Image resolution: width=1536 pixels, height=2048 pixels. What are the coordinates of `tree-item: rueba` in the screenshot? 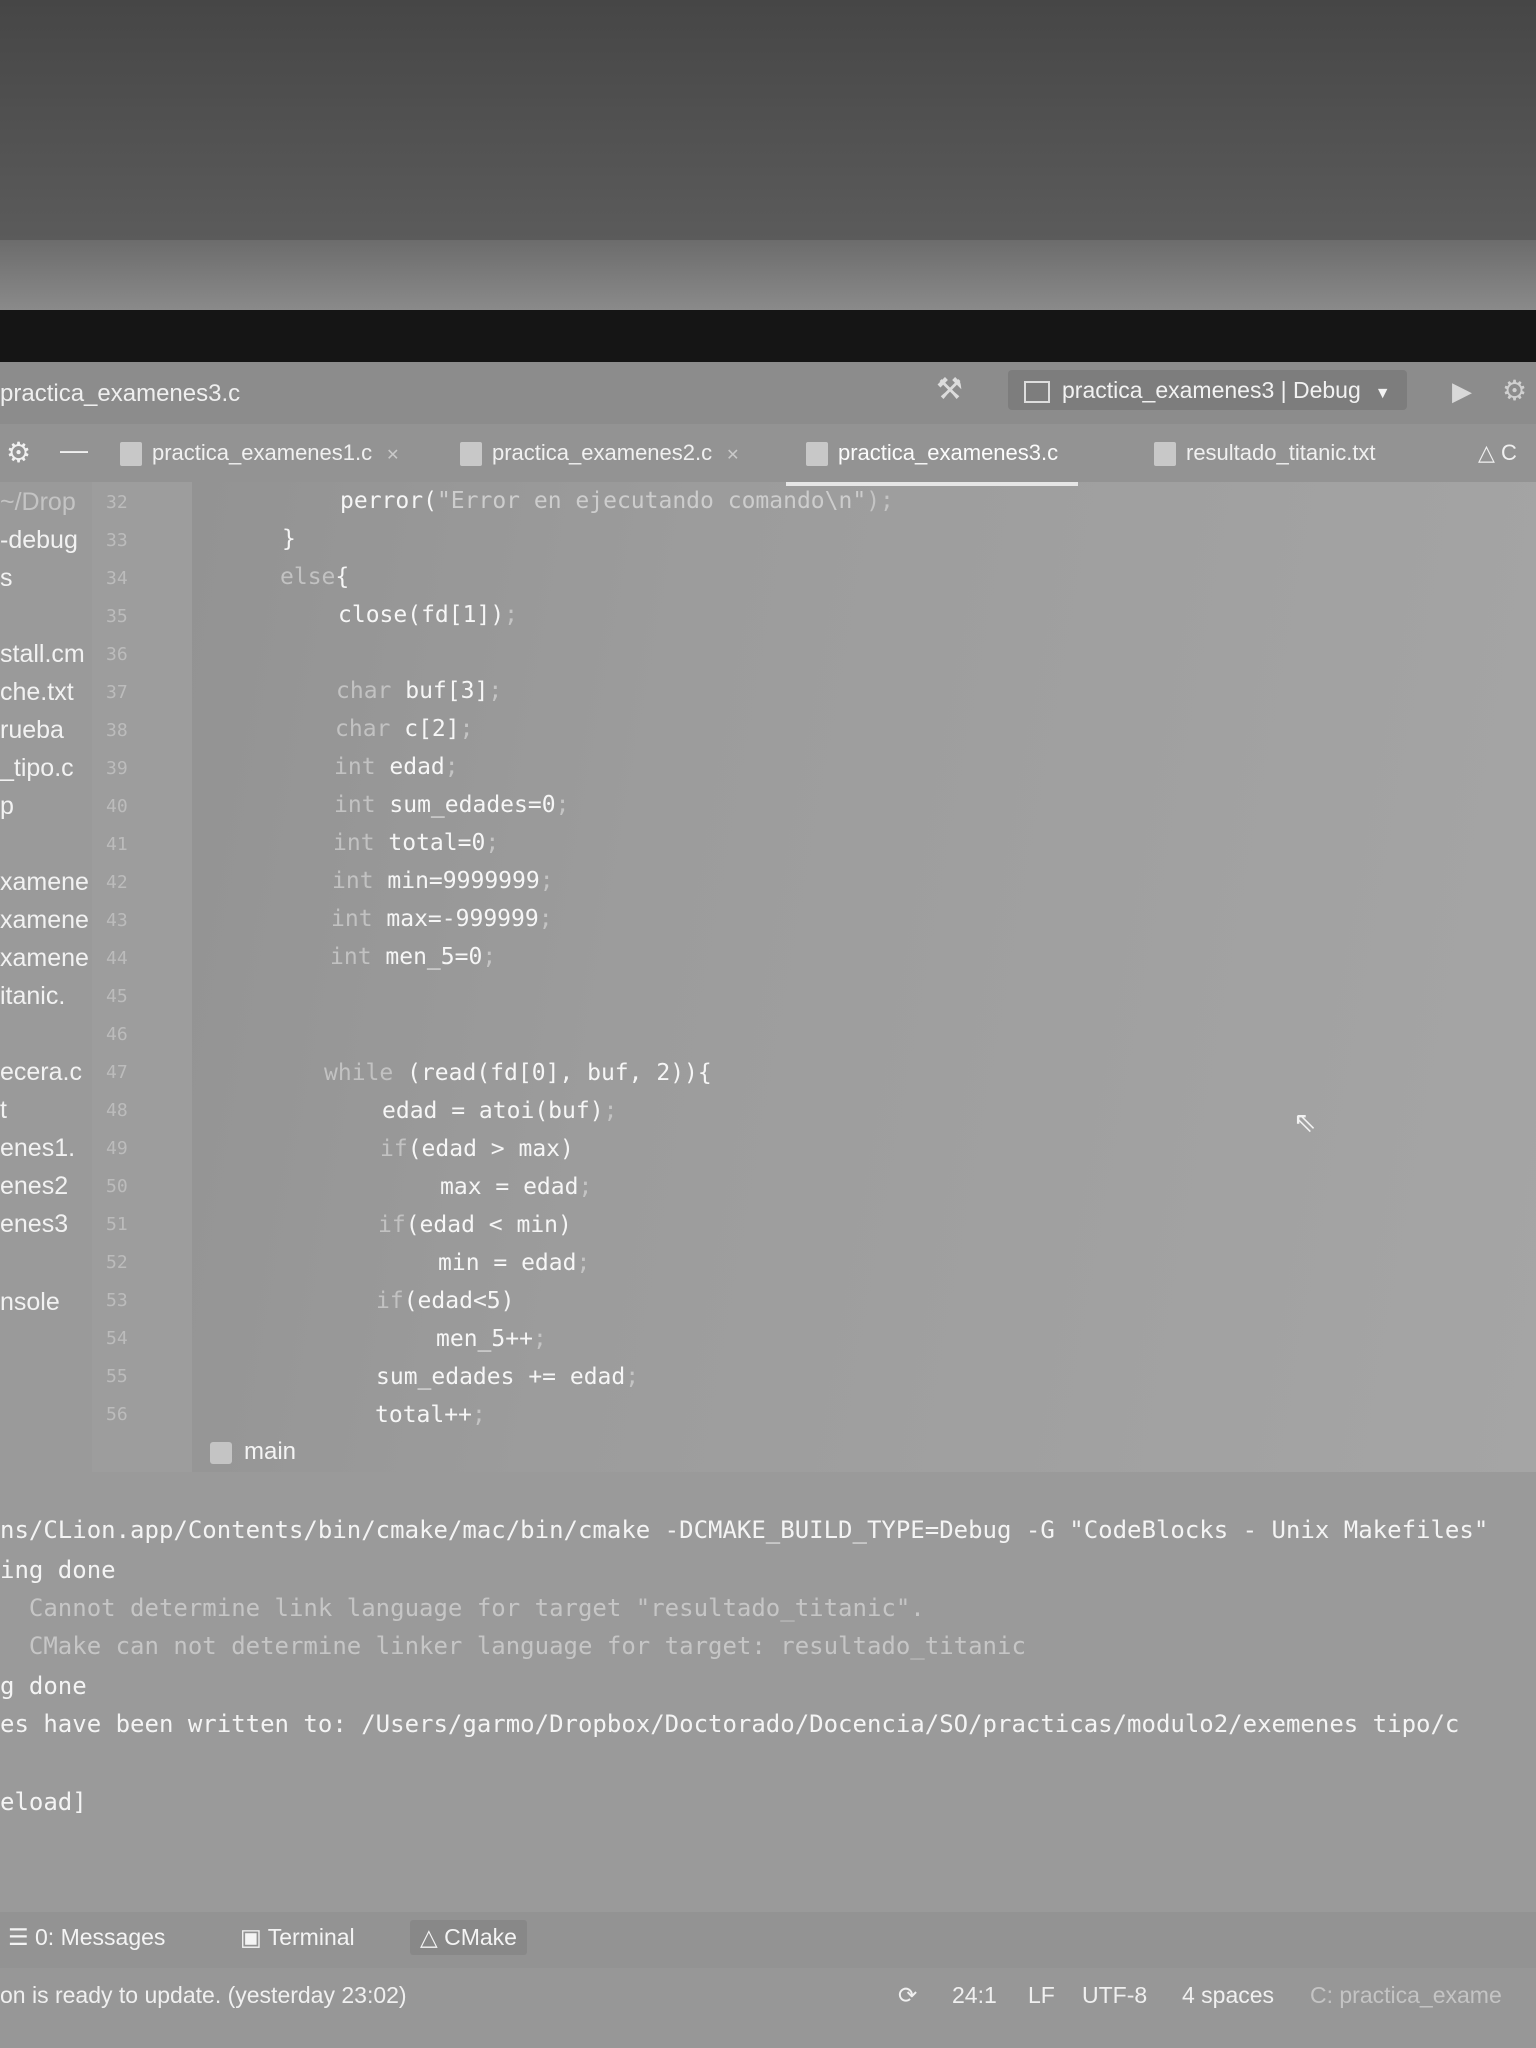 It's located at (46, 730).